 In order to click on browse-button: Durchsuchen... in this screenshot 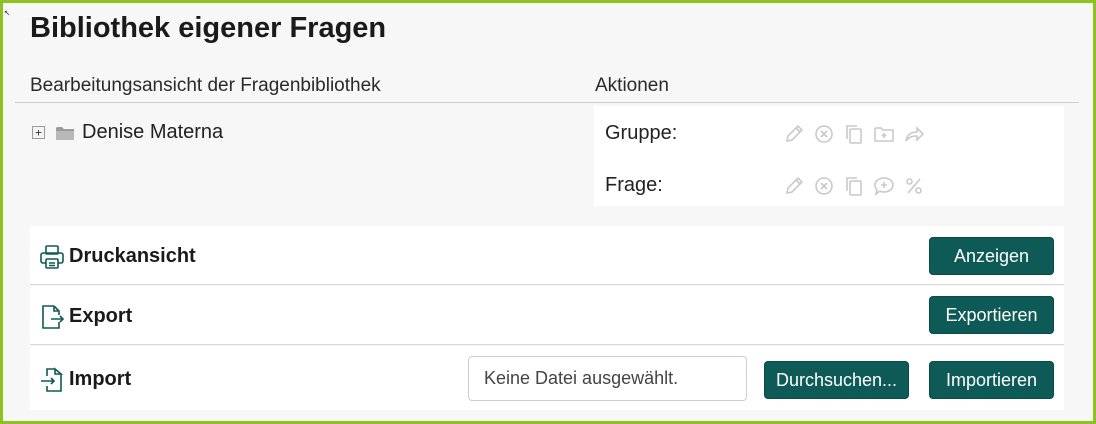, I will do `click(836, 380)`.